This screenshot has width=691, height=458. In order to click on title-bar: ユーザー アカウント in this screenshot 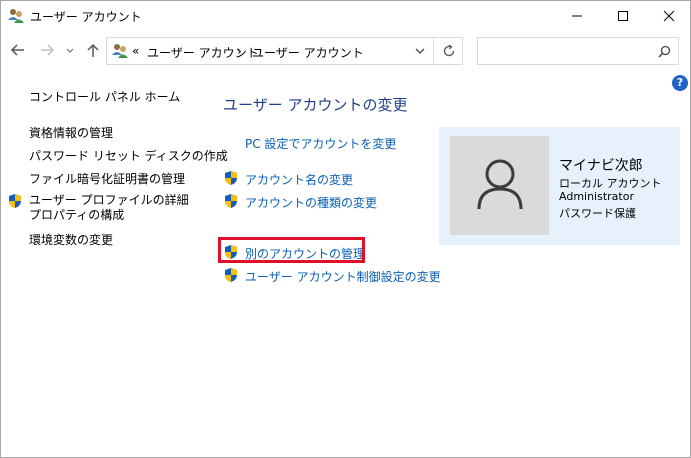, I will do `click(345, 16)`.